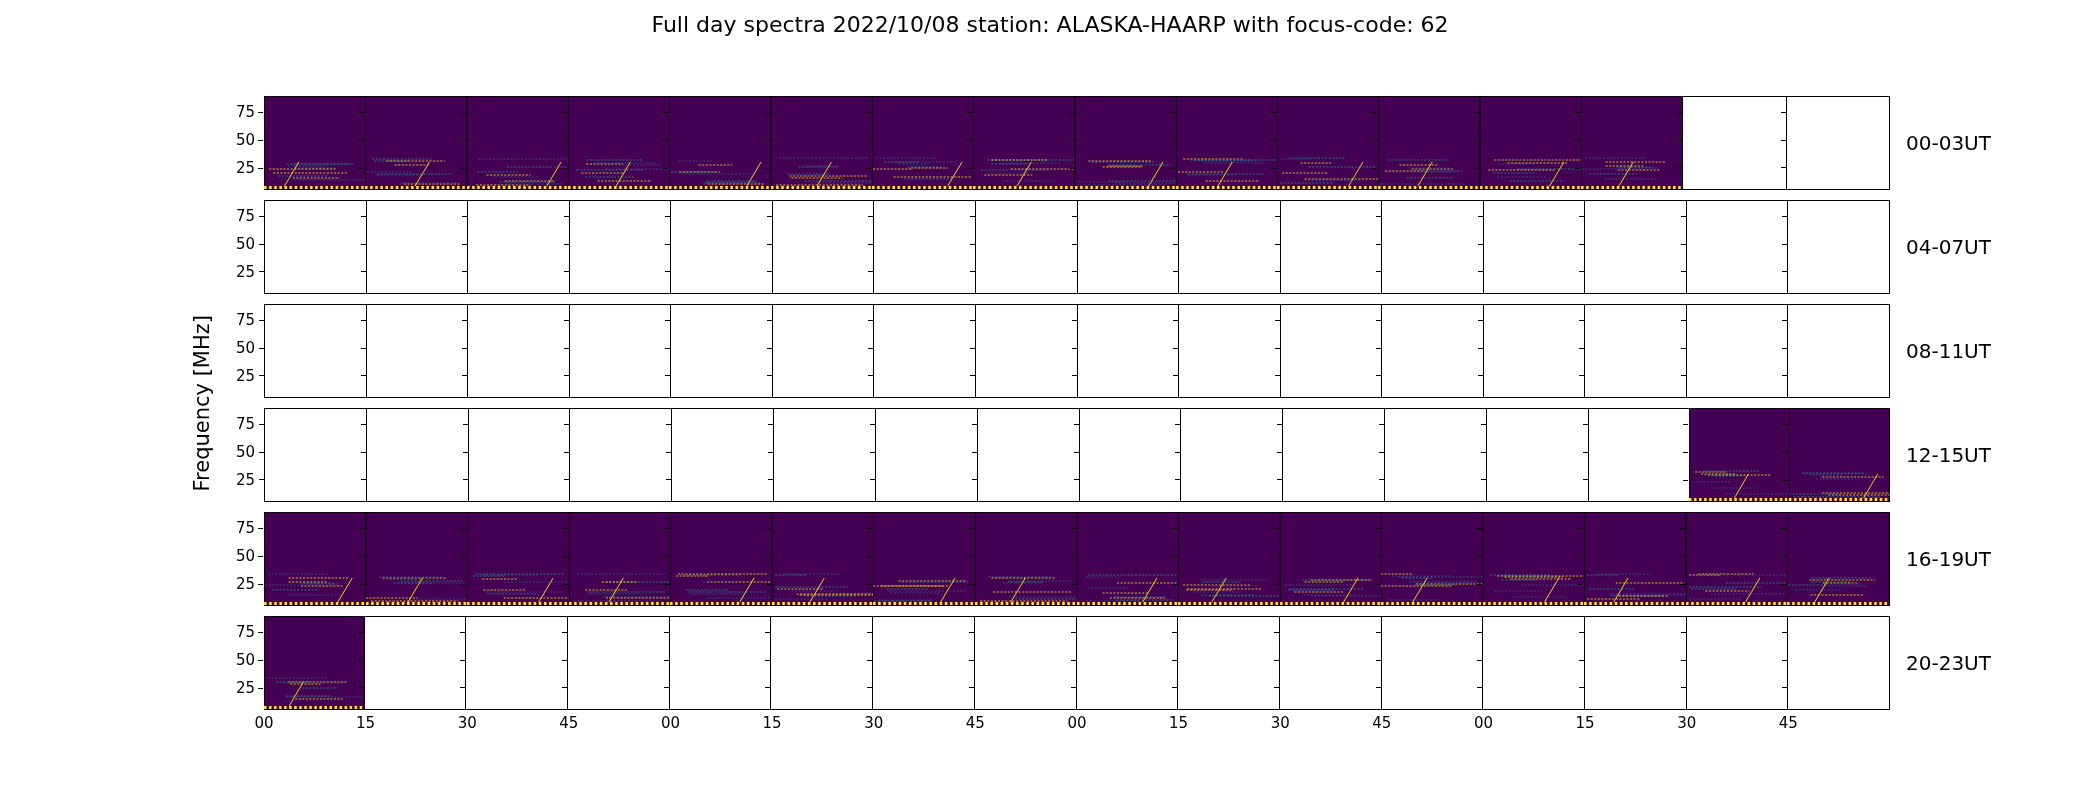 This screenshot has width=2100, height=800. What do you see at coordinates (1483, 723) in the screenshot?
I see `x-tick-label: 00` at bounding box center [1483, 723].